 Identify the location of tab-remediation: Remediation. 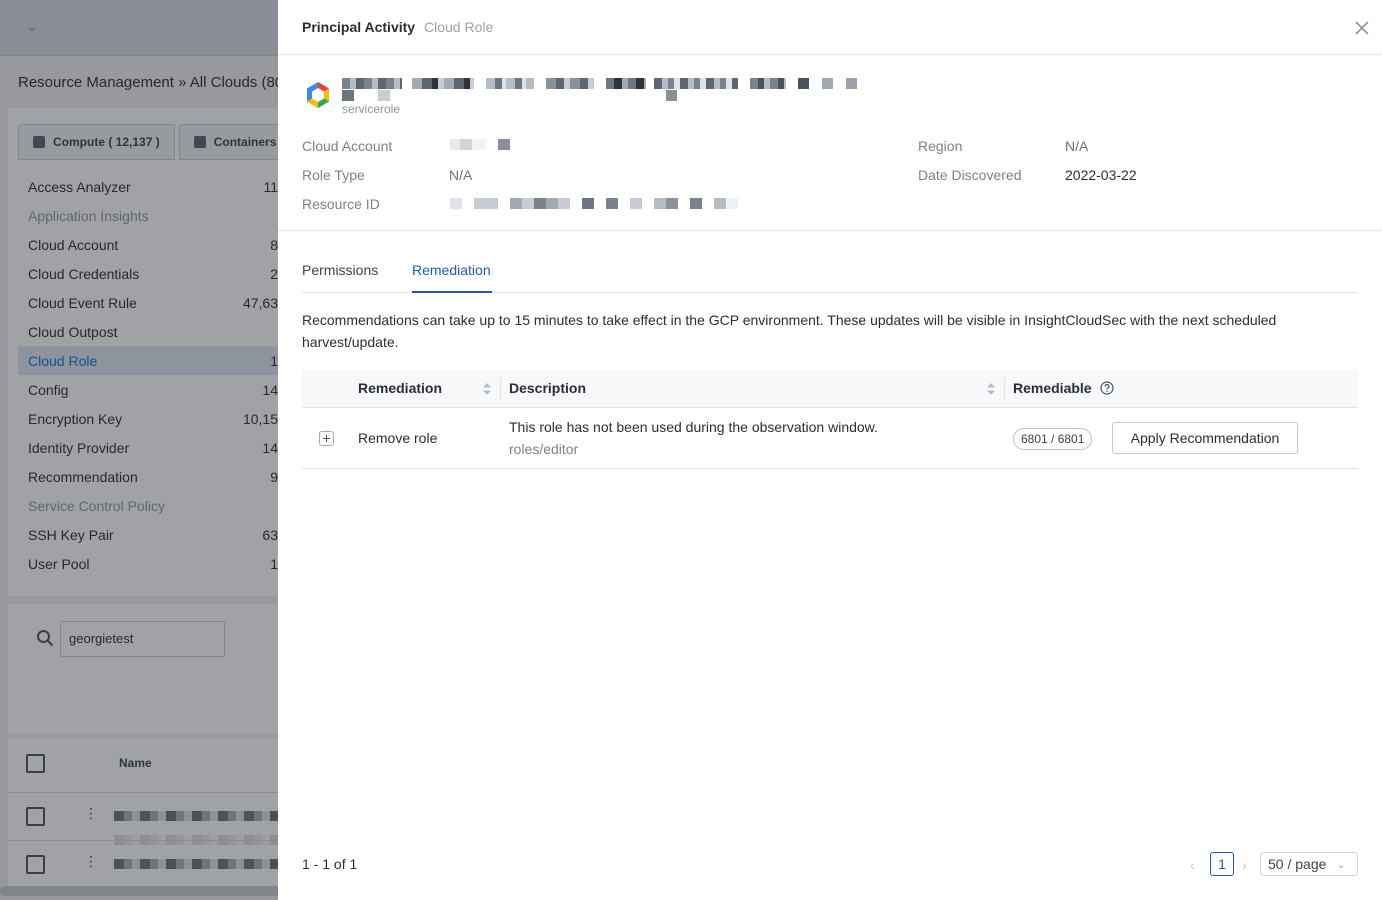
(451, 270).